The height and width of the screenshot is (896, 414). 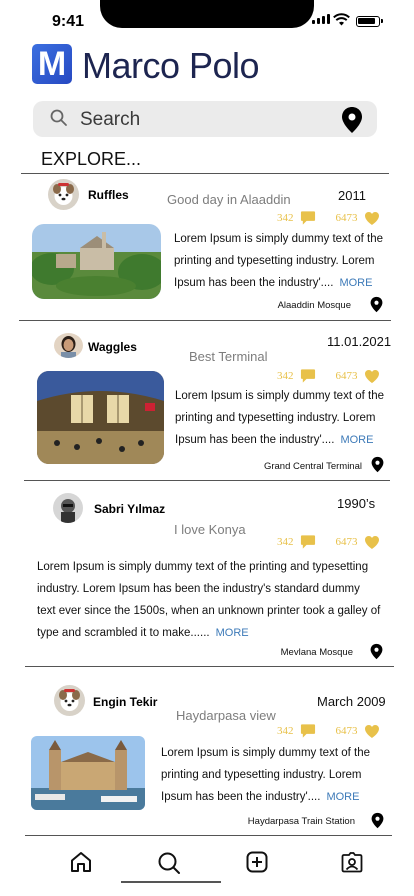 I want to click on app-title: Marco Polo, so click(x=171, y=65).